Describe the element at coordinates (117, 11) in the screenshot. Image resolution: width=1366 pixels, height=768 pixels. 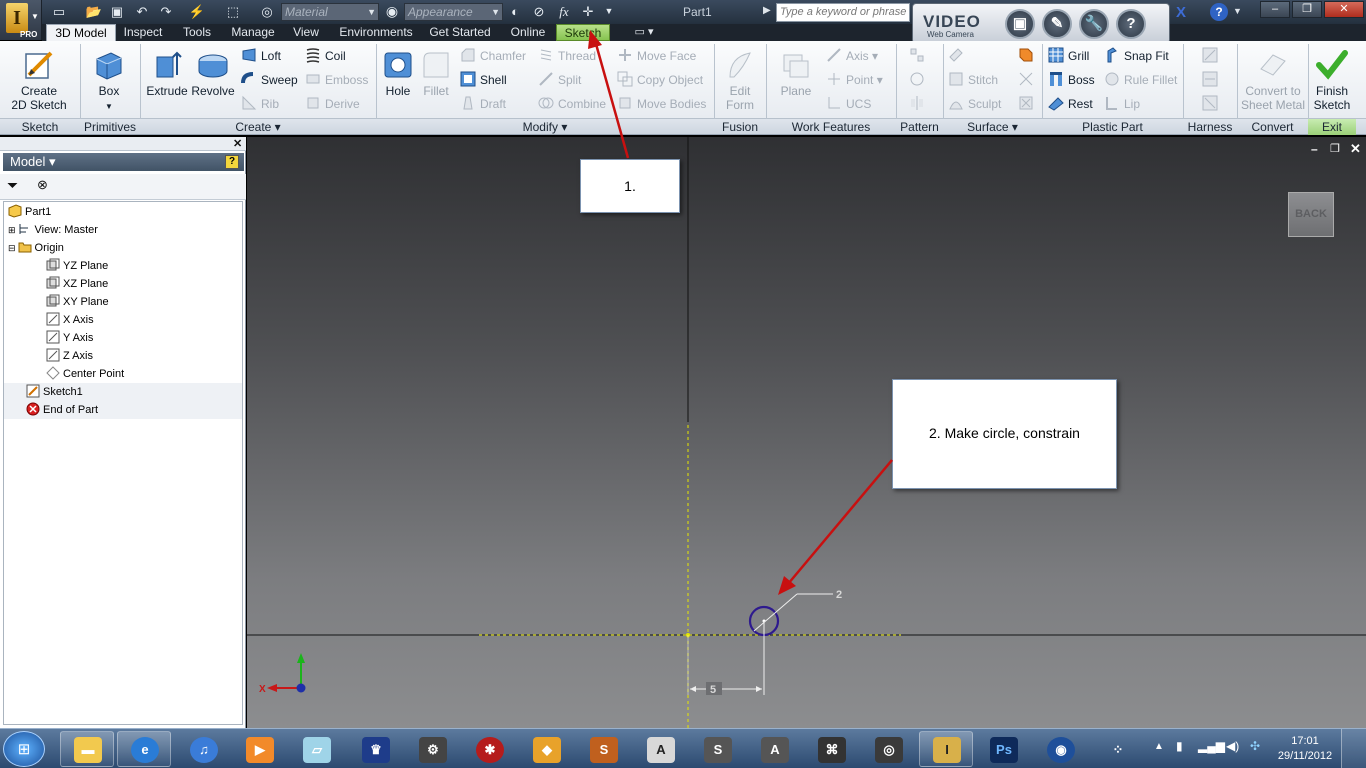
I see `save-icon: ▣` at that location.